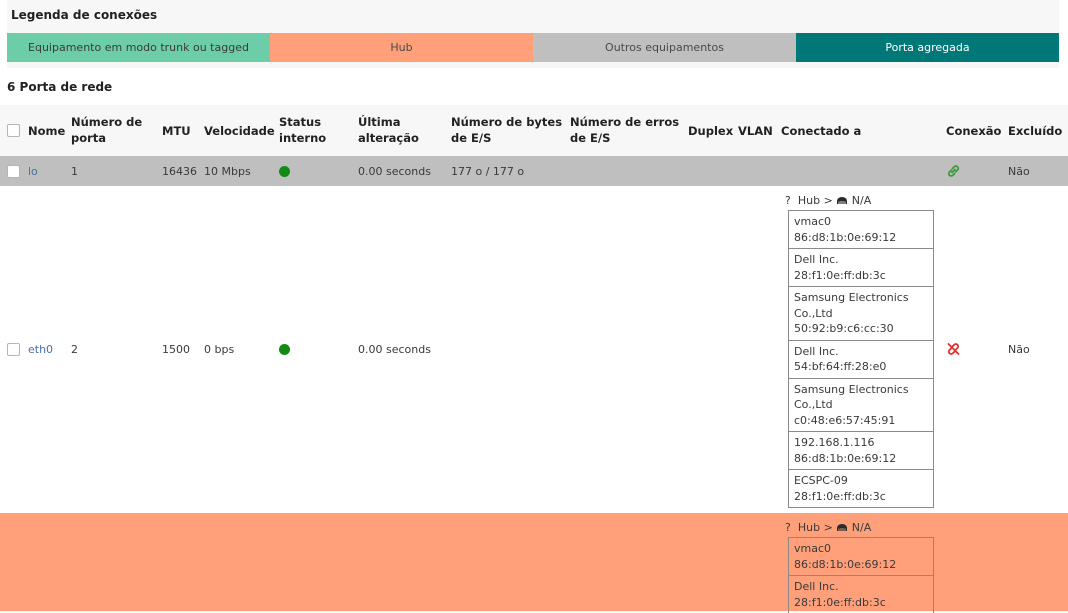 The width and height of the screenshot is (1068, 613). I want to click on port-speed: 10 Mbps, so click(227, 171).